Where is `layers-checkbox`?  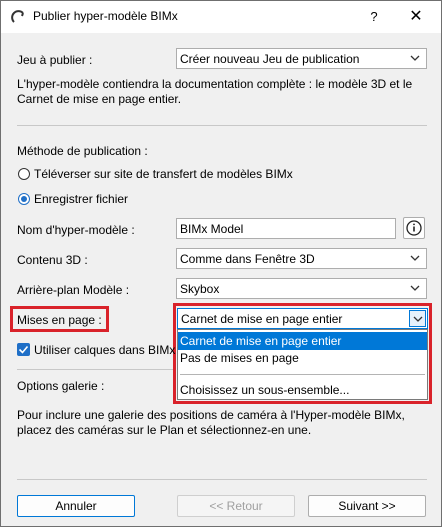
layers-checkbox is located at coordinates (23, 349).